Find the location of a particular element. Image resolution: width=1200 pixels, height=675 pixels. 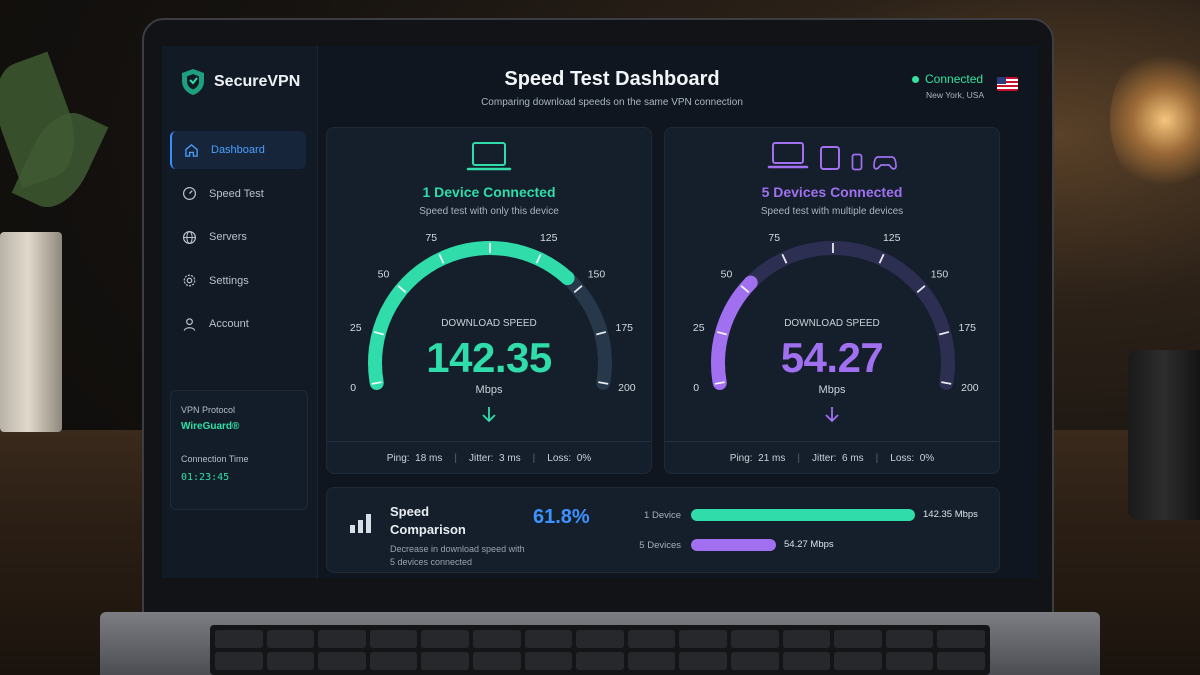

bar-track: 142.35 Mbps is located at coordinates (834, 515).